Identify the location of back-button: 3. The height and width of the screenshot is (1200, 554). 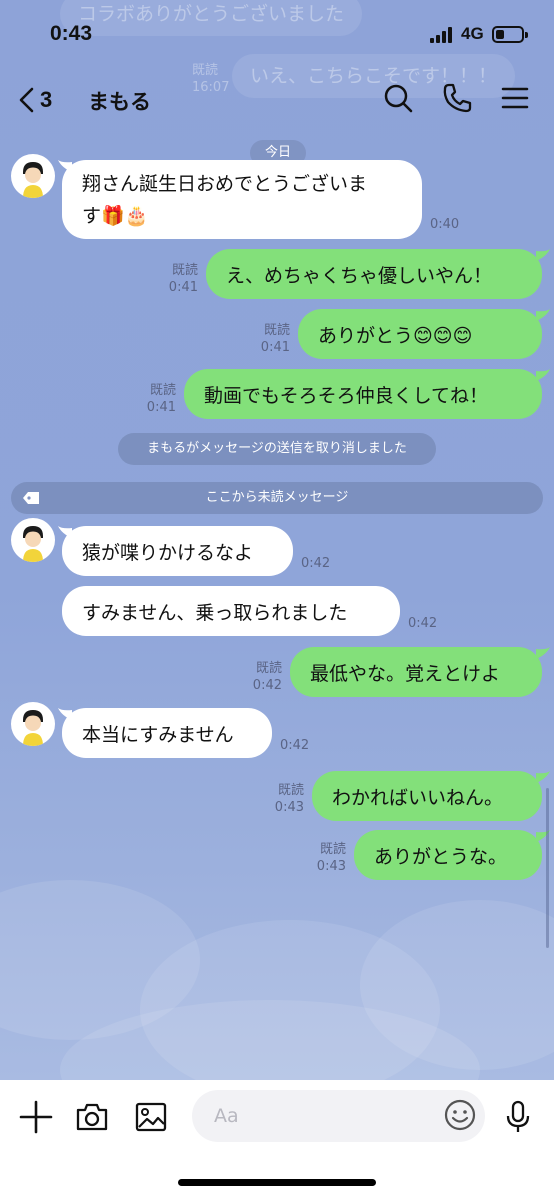
(34, 100).